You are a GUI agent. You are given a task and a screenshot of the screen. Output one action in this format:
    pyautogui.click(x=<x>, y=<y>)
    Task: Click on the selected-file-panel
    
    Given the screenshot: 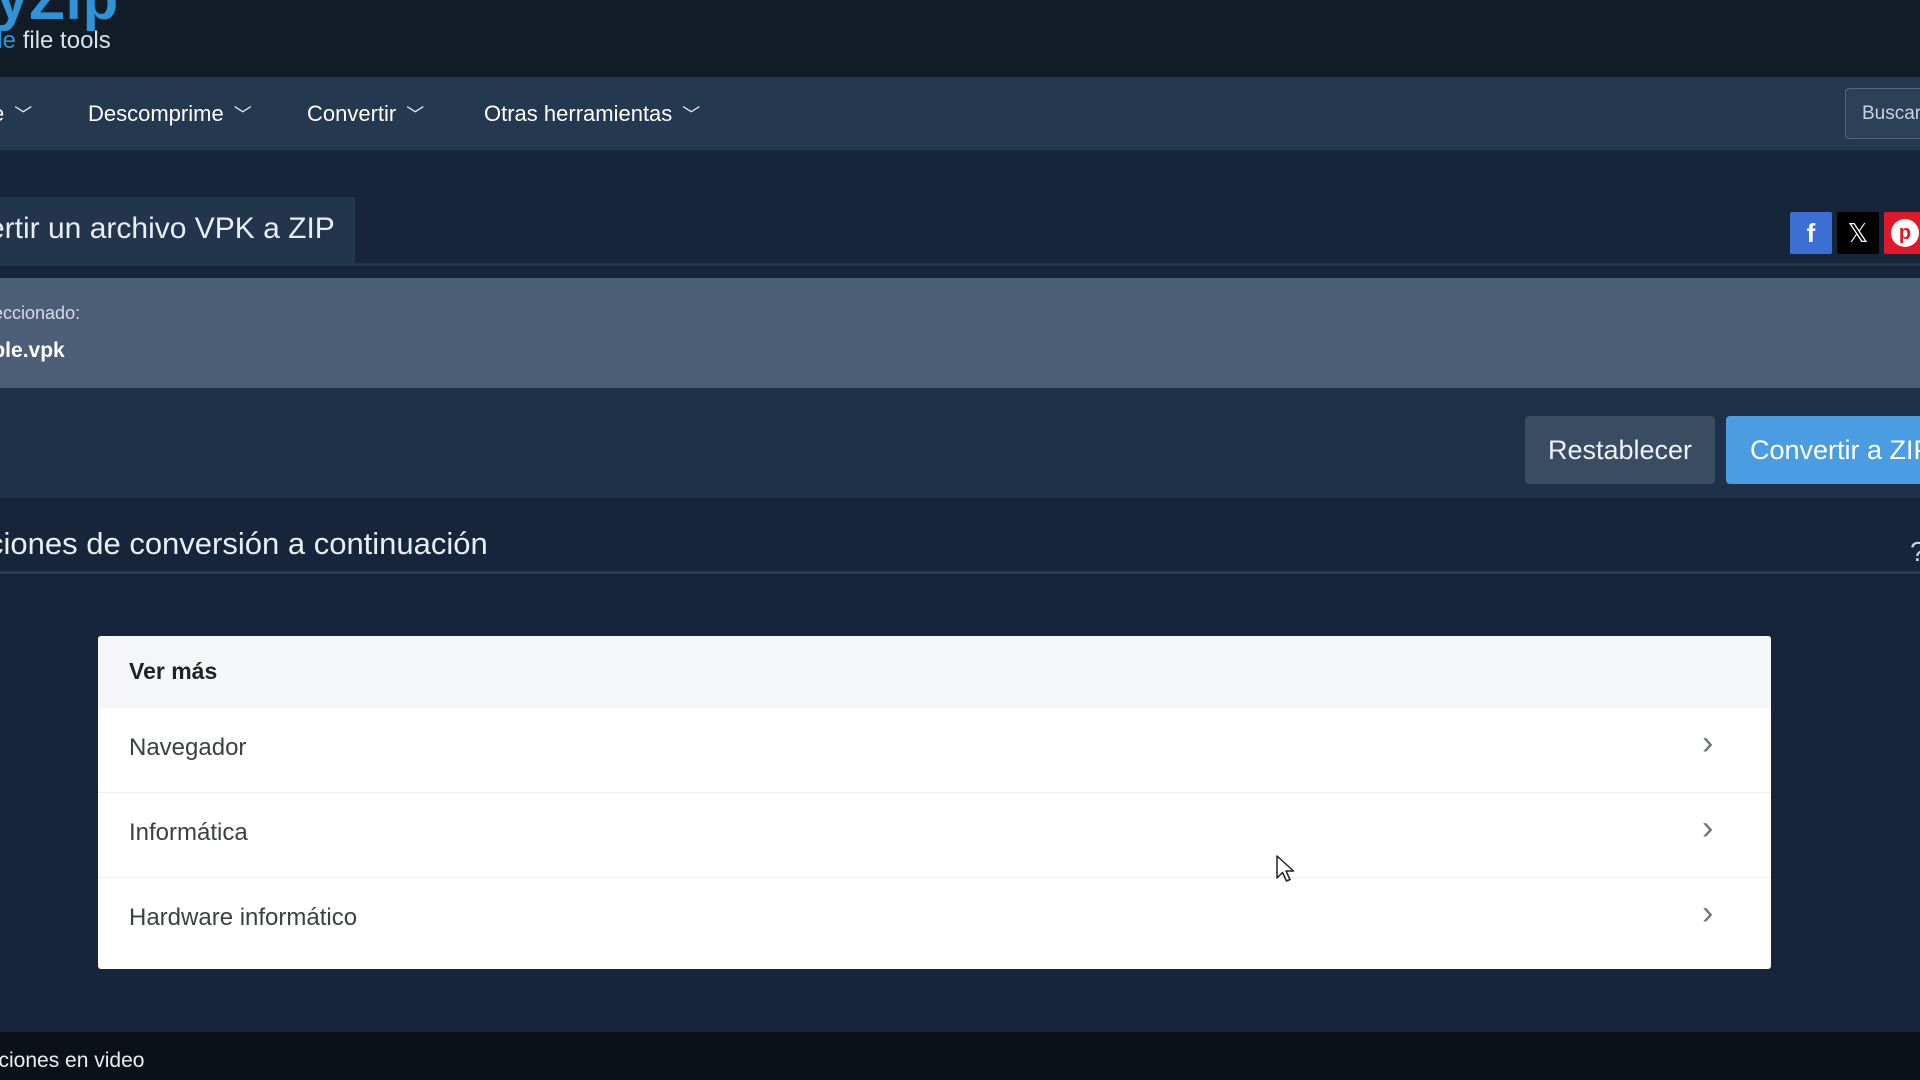 What is the action you would take?
    pyautogui.click(x=960, y=333)
    